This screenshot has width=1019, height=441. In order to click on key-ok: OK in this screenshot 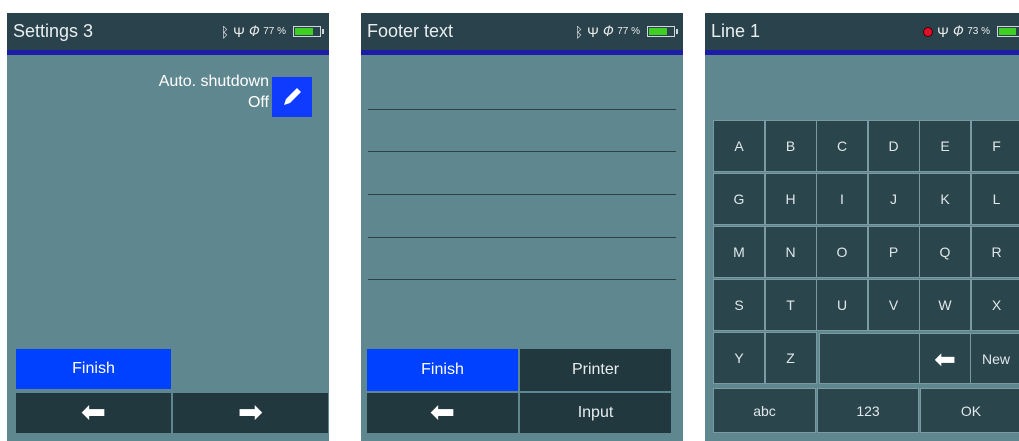, I will do `click(969, 410)`.